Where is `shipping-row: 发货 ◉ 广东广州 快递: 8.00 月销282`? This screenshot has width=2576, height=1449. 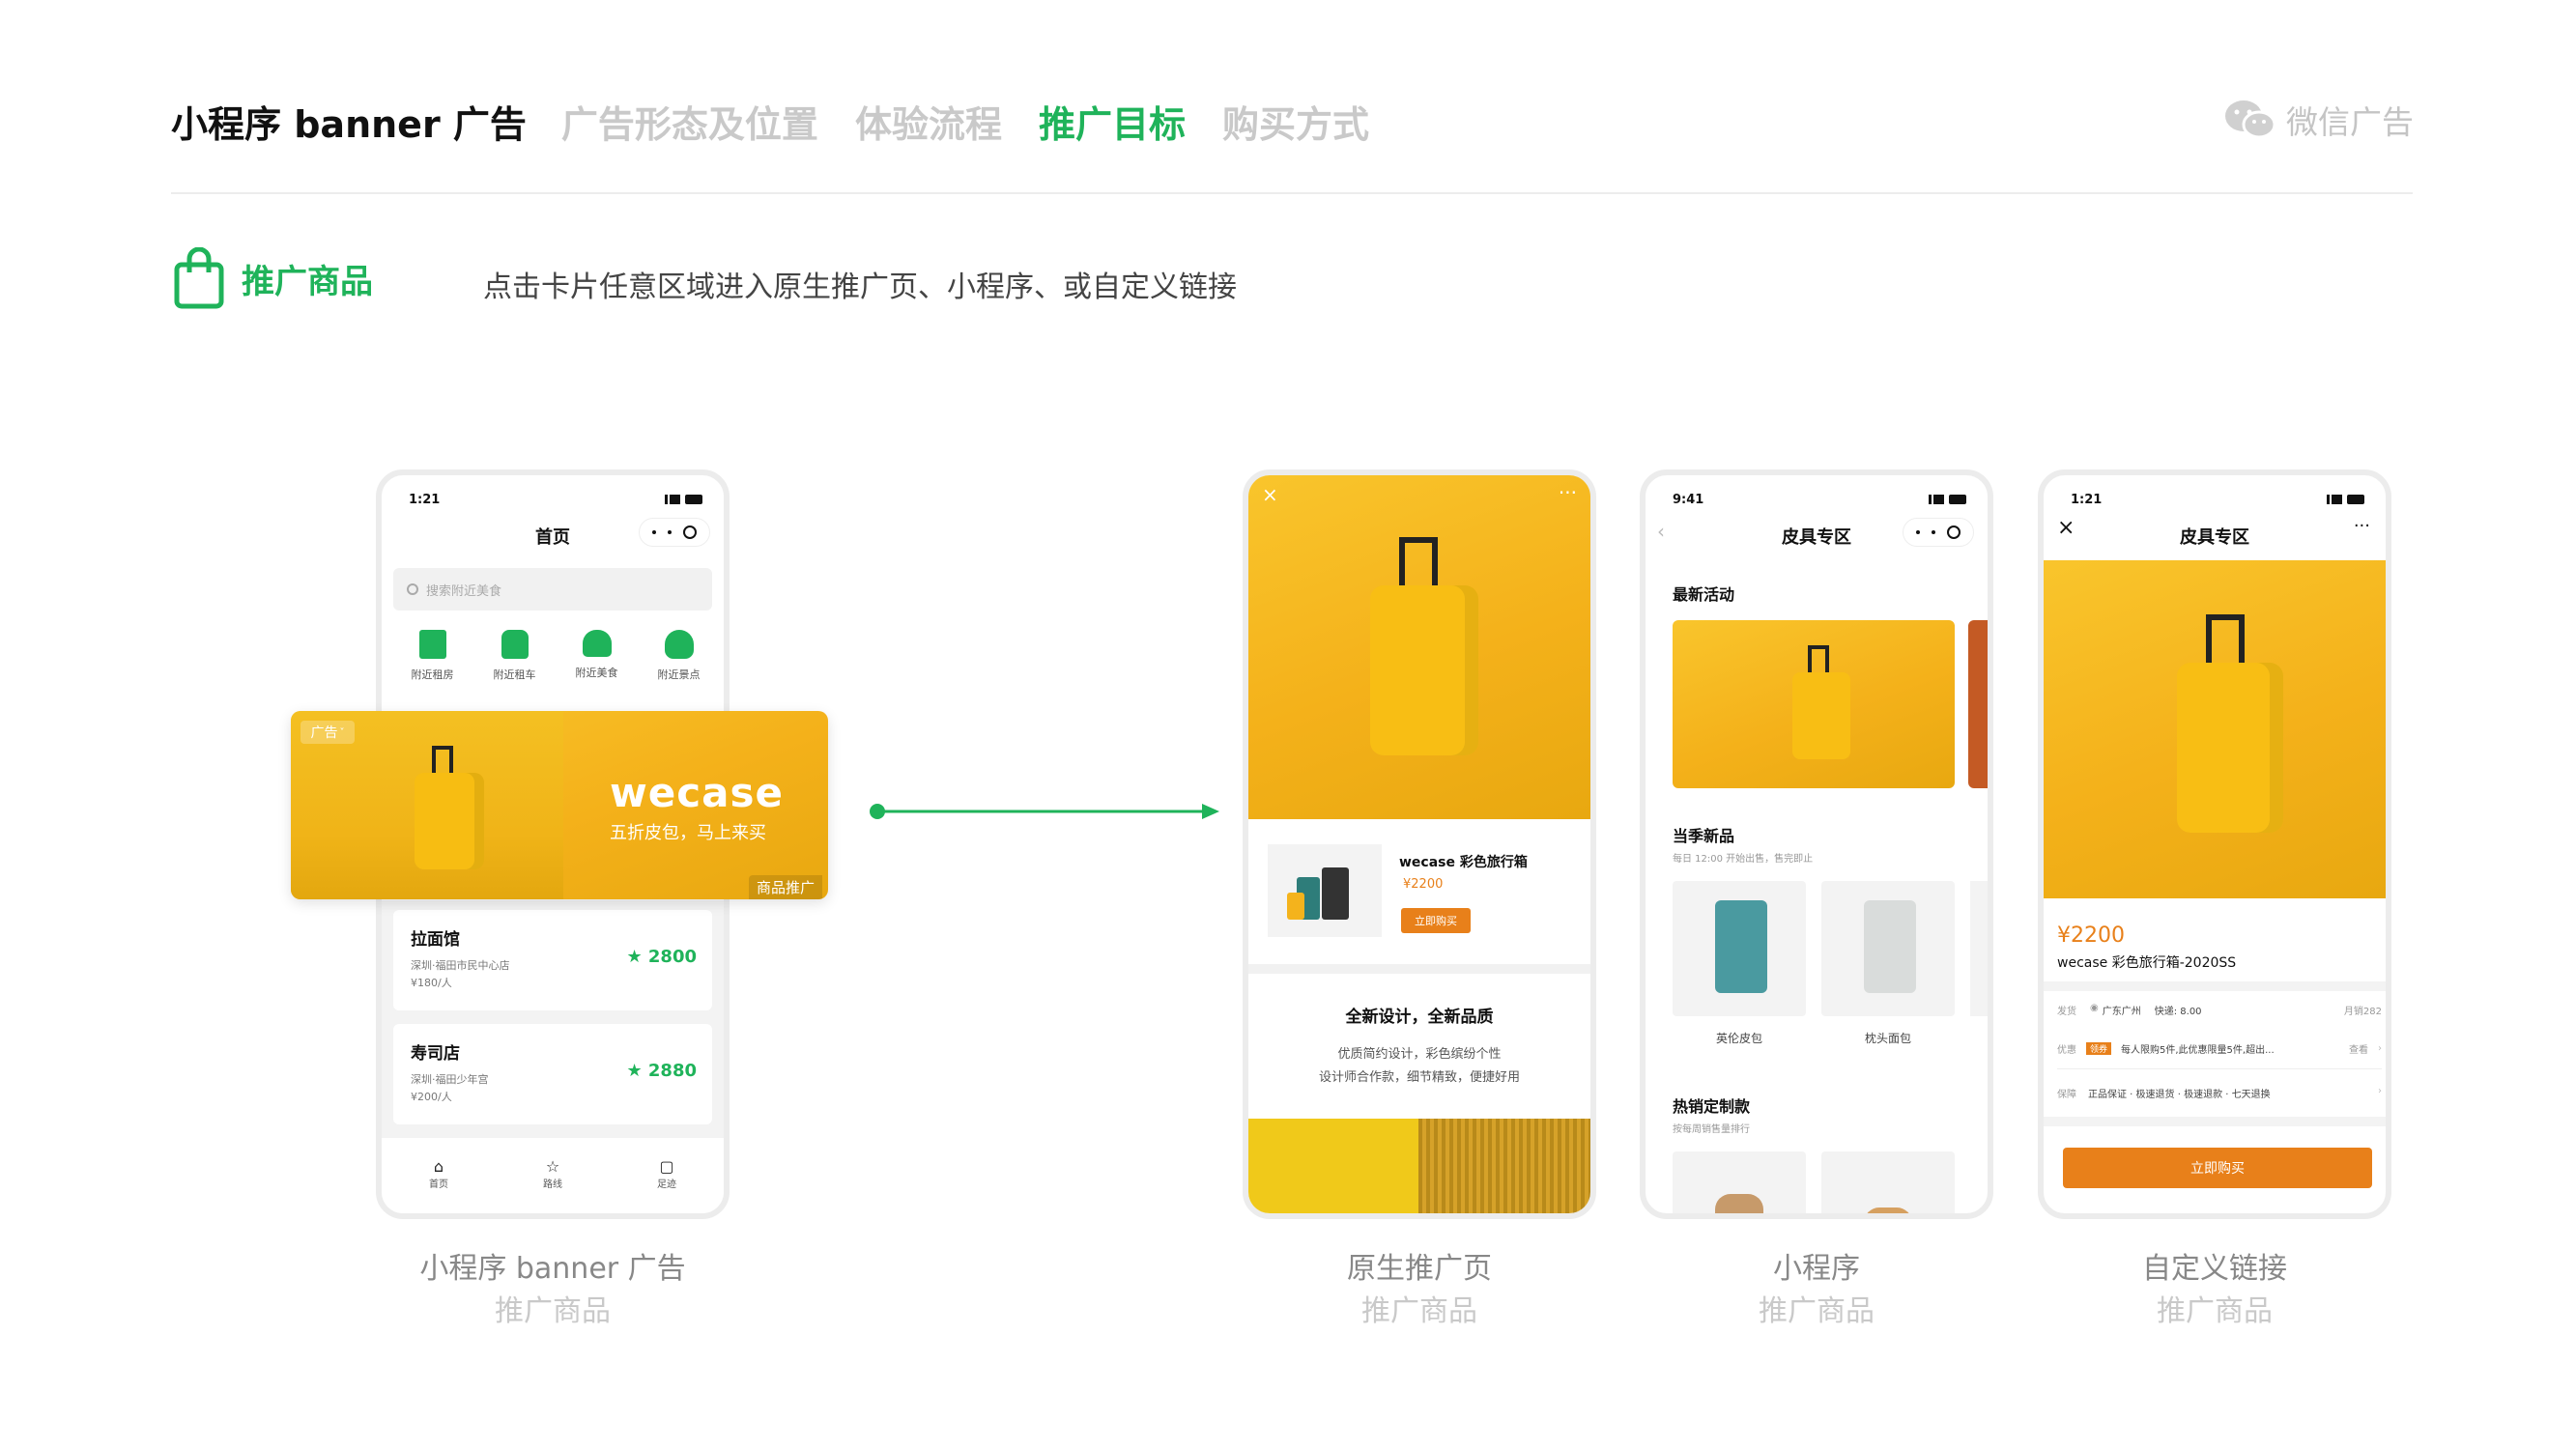
shipping-row: 发货 ◉ 广东广州 快递: 8.00 月销282 is located at coordinates (2220, 1010).